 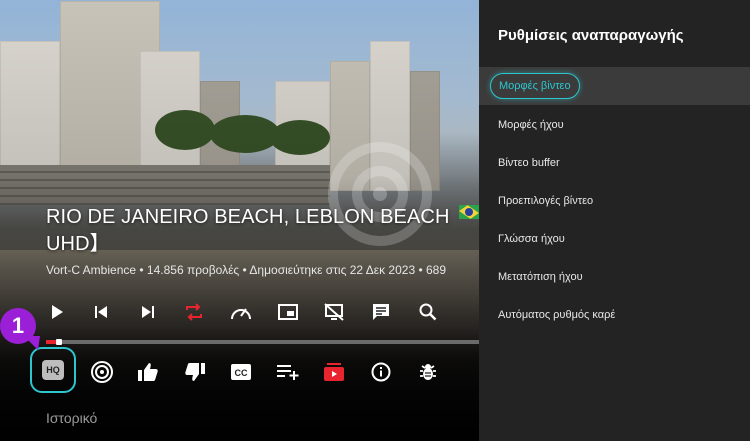 I want to click on picture-in-picture-button, so click(x=288, y=312).